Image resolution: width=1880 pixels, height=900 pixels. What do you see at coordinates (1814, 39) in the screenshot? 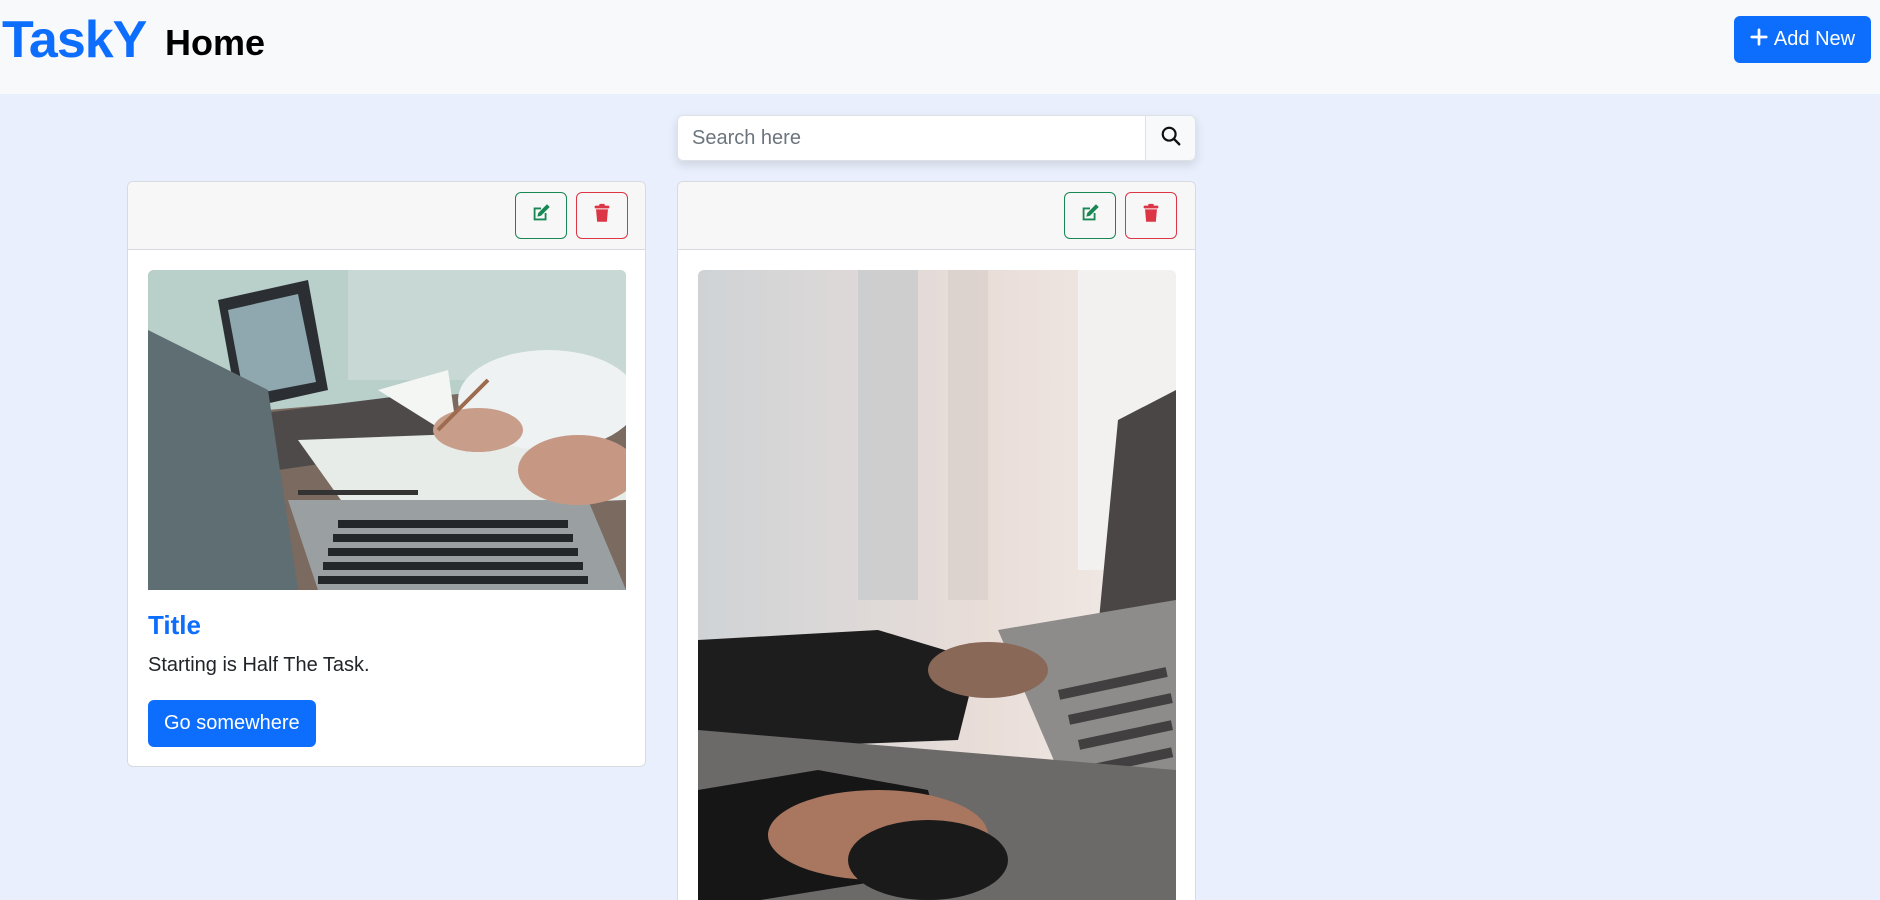
I see `add-new-label: Add New` at bounding box center [1814, 39].